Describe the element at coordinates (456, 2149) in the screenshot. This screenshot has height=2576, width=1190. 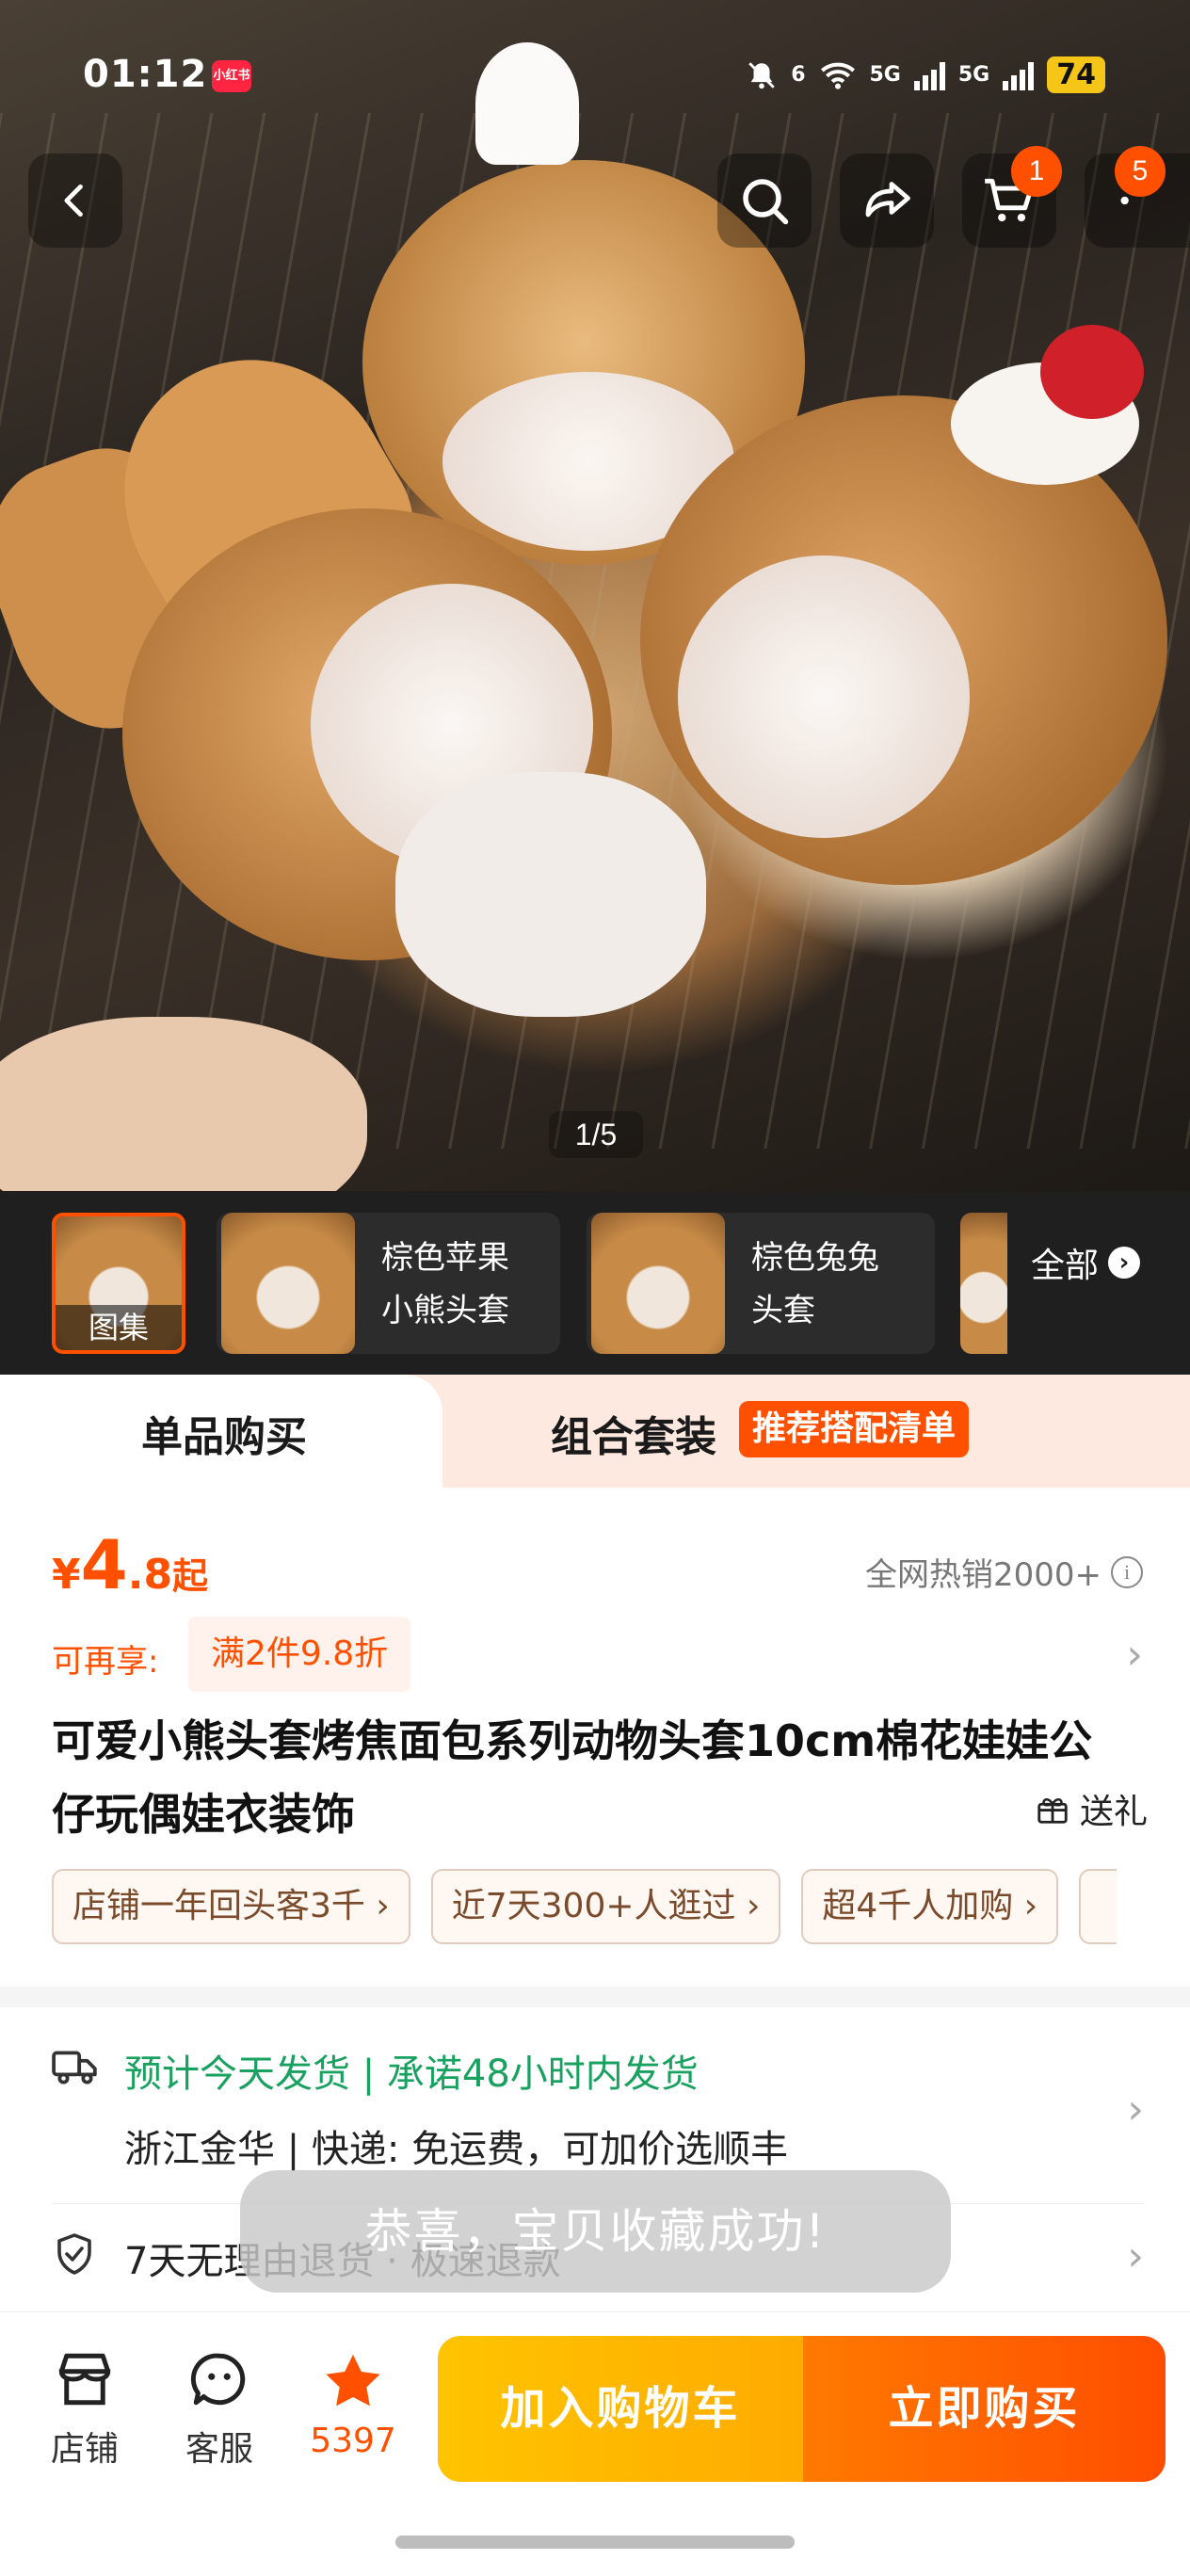
I see `shipping-origin-method: 浙江金华 | 快递: 免运费，可加价选顺丰` at that location.